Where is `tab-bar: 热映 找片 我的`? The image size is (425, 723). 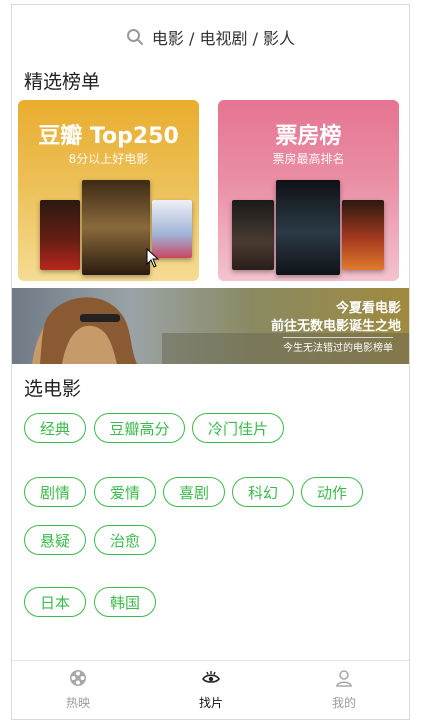
tab-bar: 热映 找片 我的 is located at coordinates (210, 689).